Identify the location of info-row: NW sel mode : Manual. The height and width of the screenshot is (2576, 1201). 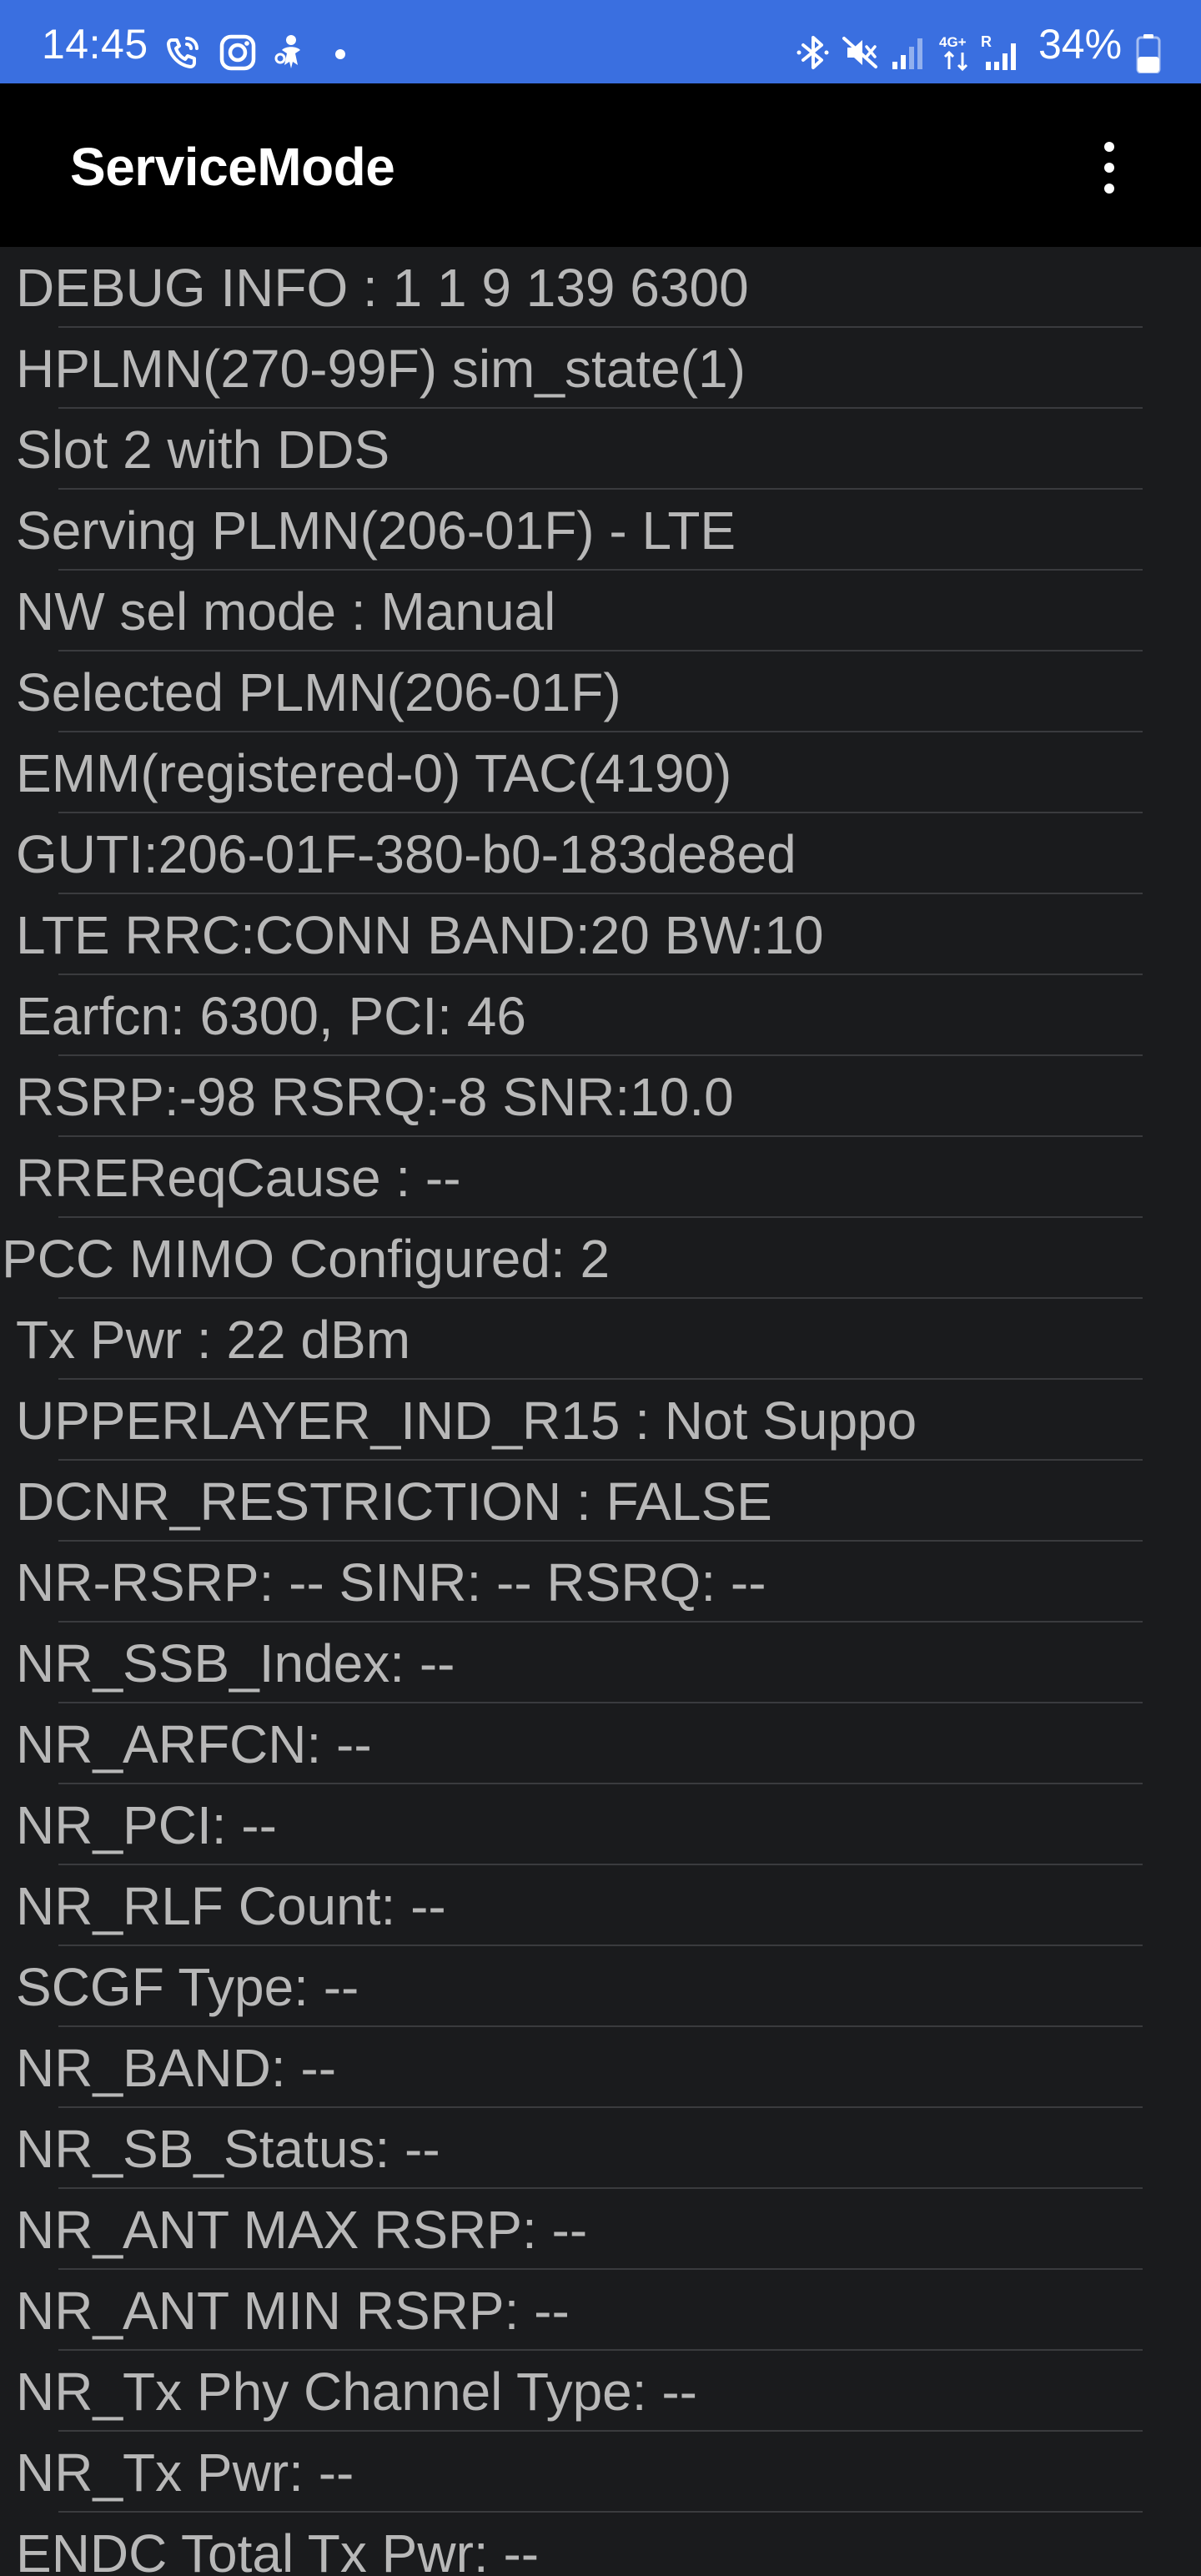
(601, 611).